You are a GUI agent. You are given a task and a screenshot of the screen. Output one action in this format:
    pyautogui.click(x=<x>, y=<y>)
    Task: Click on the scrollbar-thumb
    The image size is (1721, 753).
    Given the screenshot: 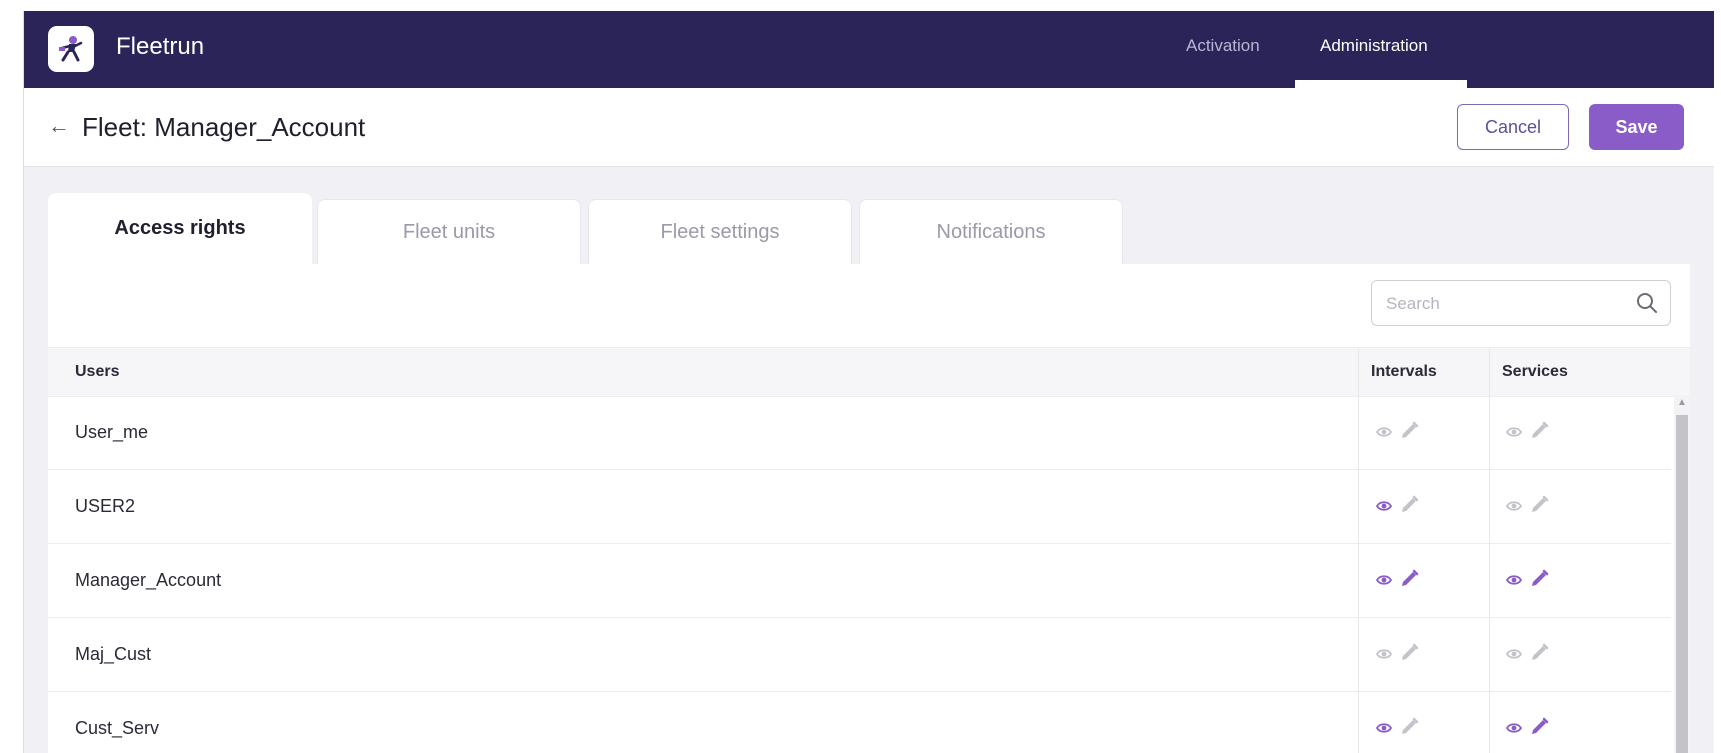 What is the action you would take?
    pyautogui.click(x=1682, y=584)
    